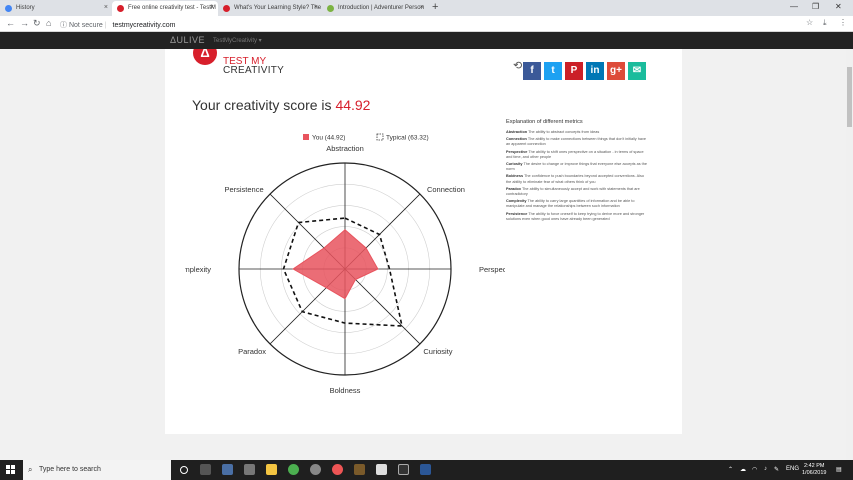 The image size is (853, 480). What do you see at coordinates (56, 8) in the screenshot?
I see `browser-tab: History ×` at bounding box center [56, 8].